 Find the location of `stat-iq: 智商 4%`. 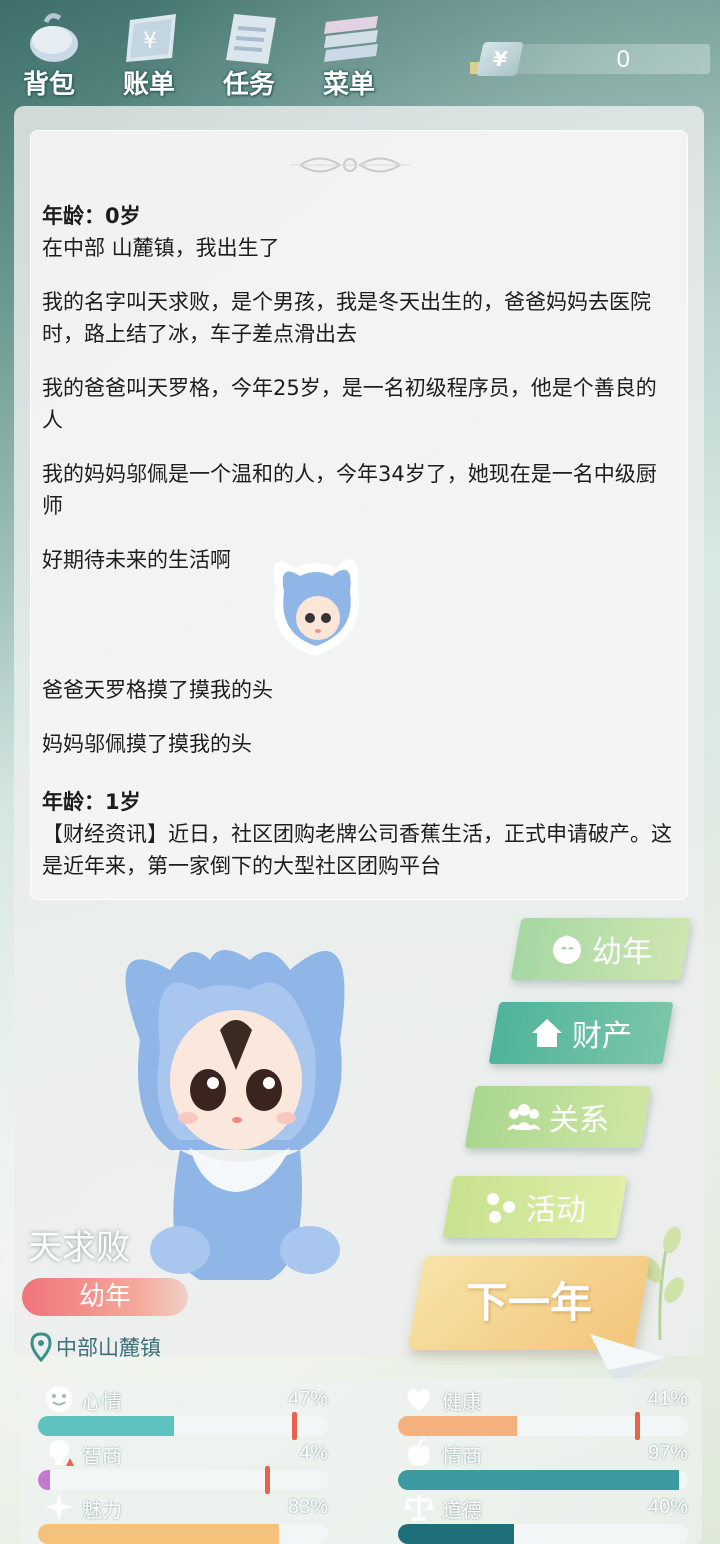

stat-iq: 智商 4% is located at coordinates (183, 1466).